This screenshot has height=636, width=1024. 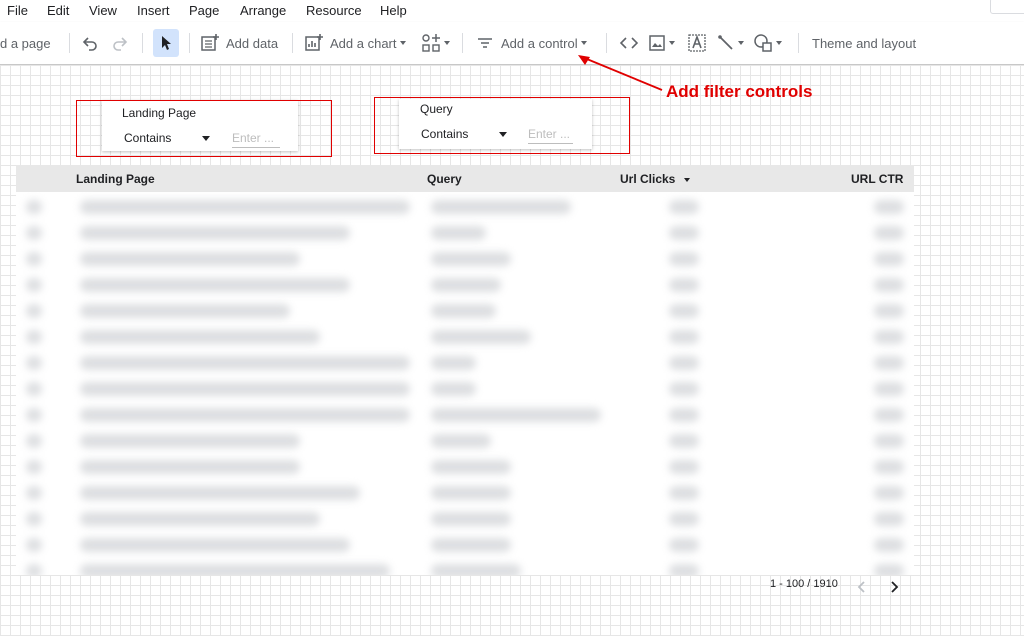 I want to click on redo-button, so click(x=120, y=43).